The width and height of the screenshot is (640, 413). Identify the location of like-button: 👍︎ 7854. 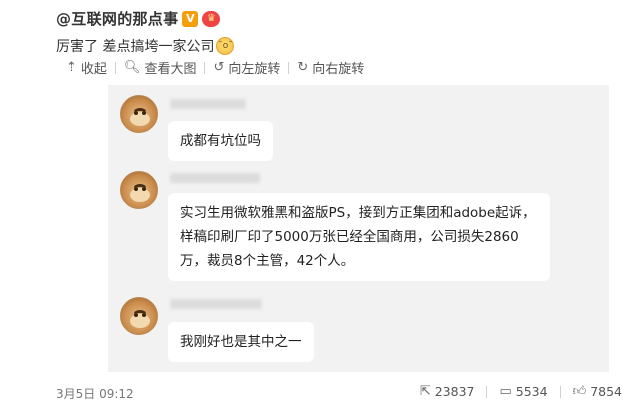
(591, 391).